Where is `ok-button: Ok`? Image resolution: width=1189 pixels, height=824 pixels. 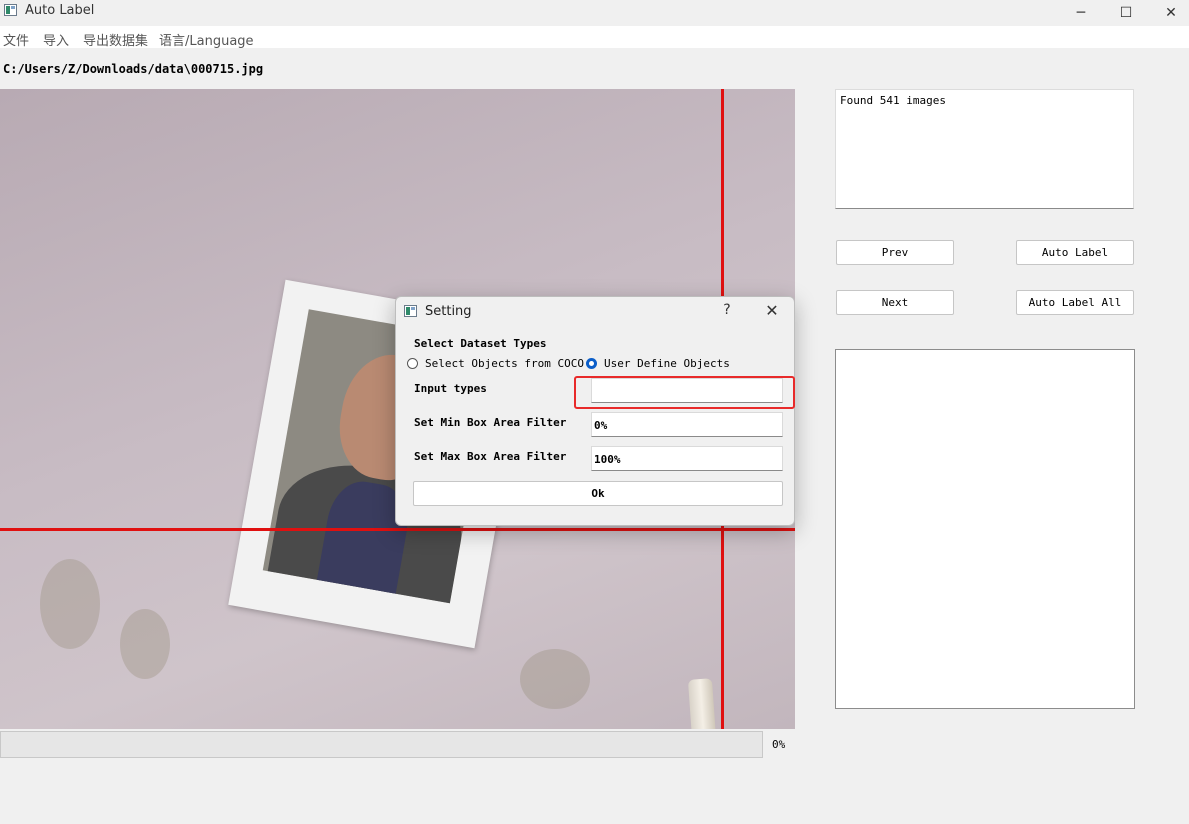 ok-button: Ok is located at coordinates (598, 493).